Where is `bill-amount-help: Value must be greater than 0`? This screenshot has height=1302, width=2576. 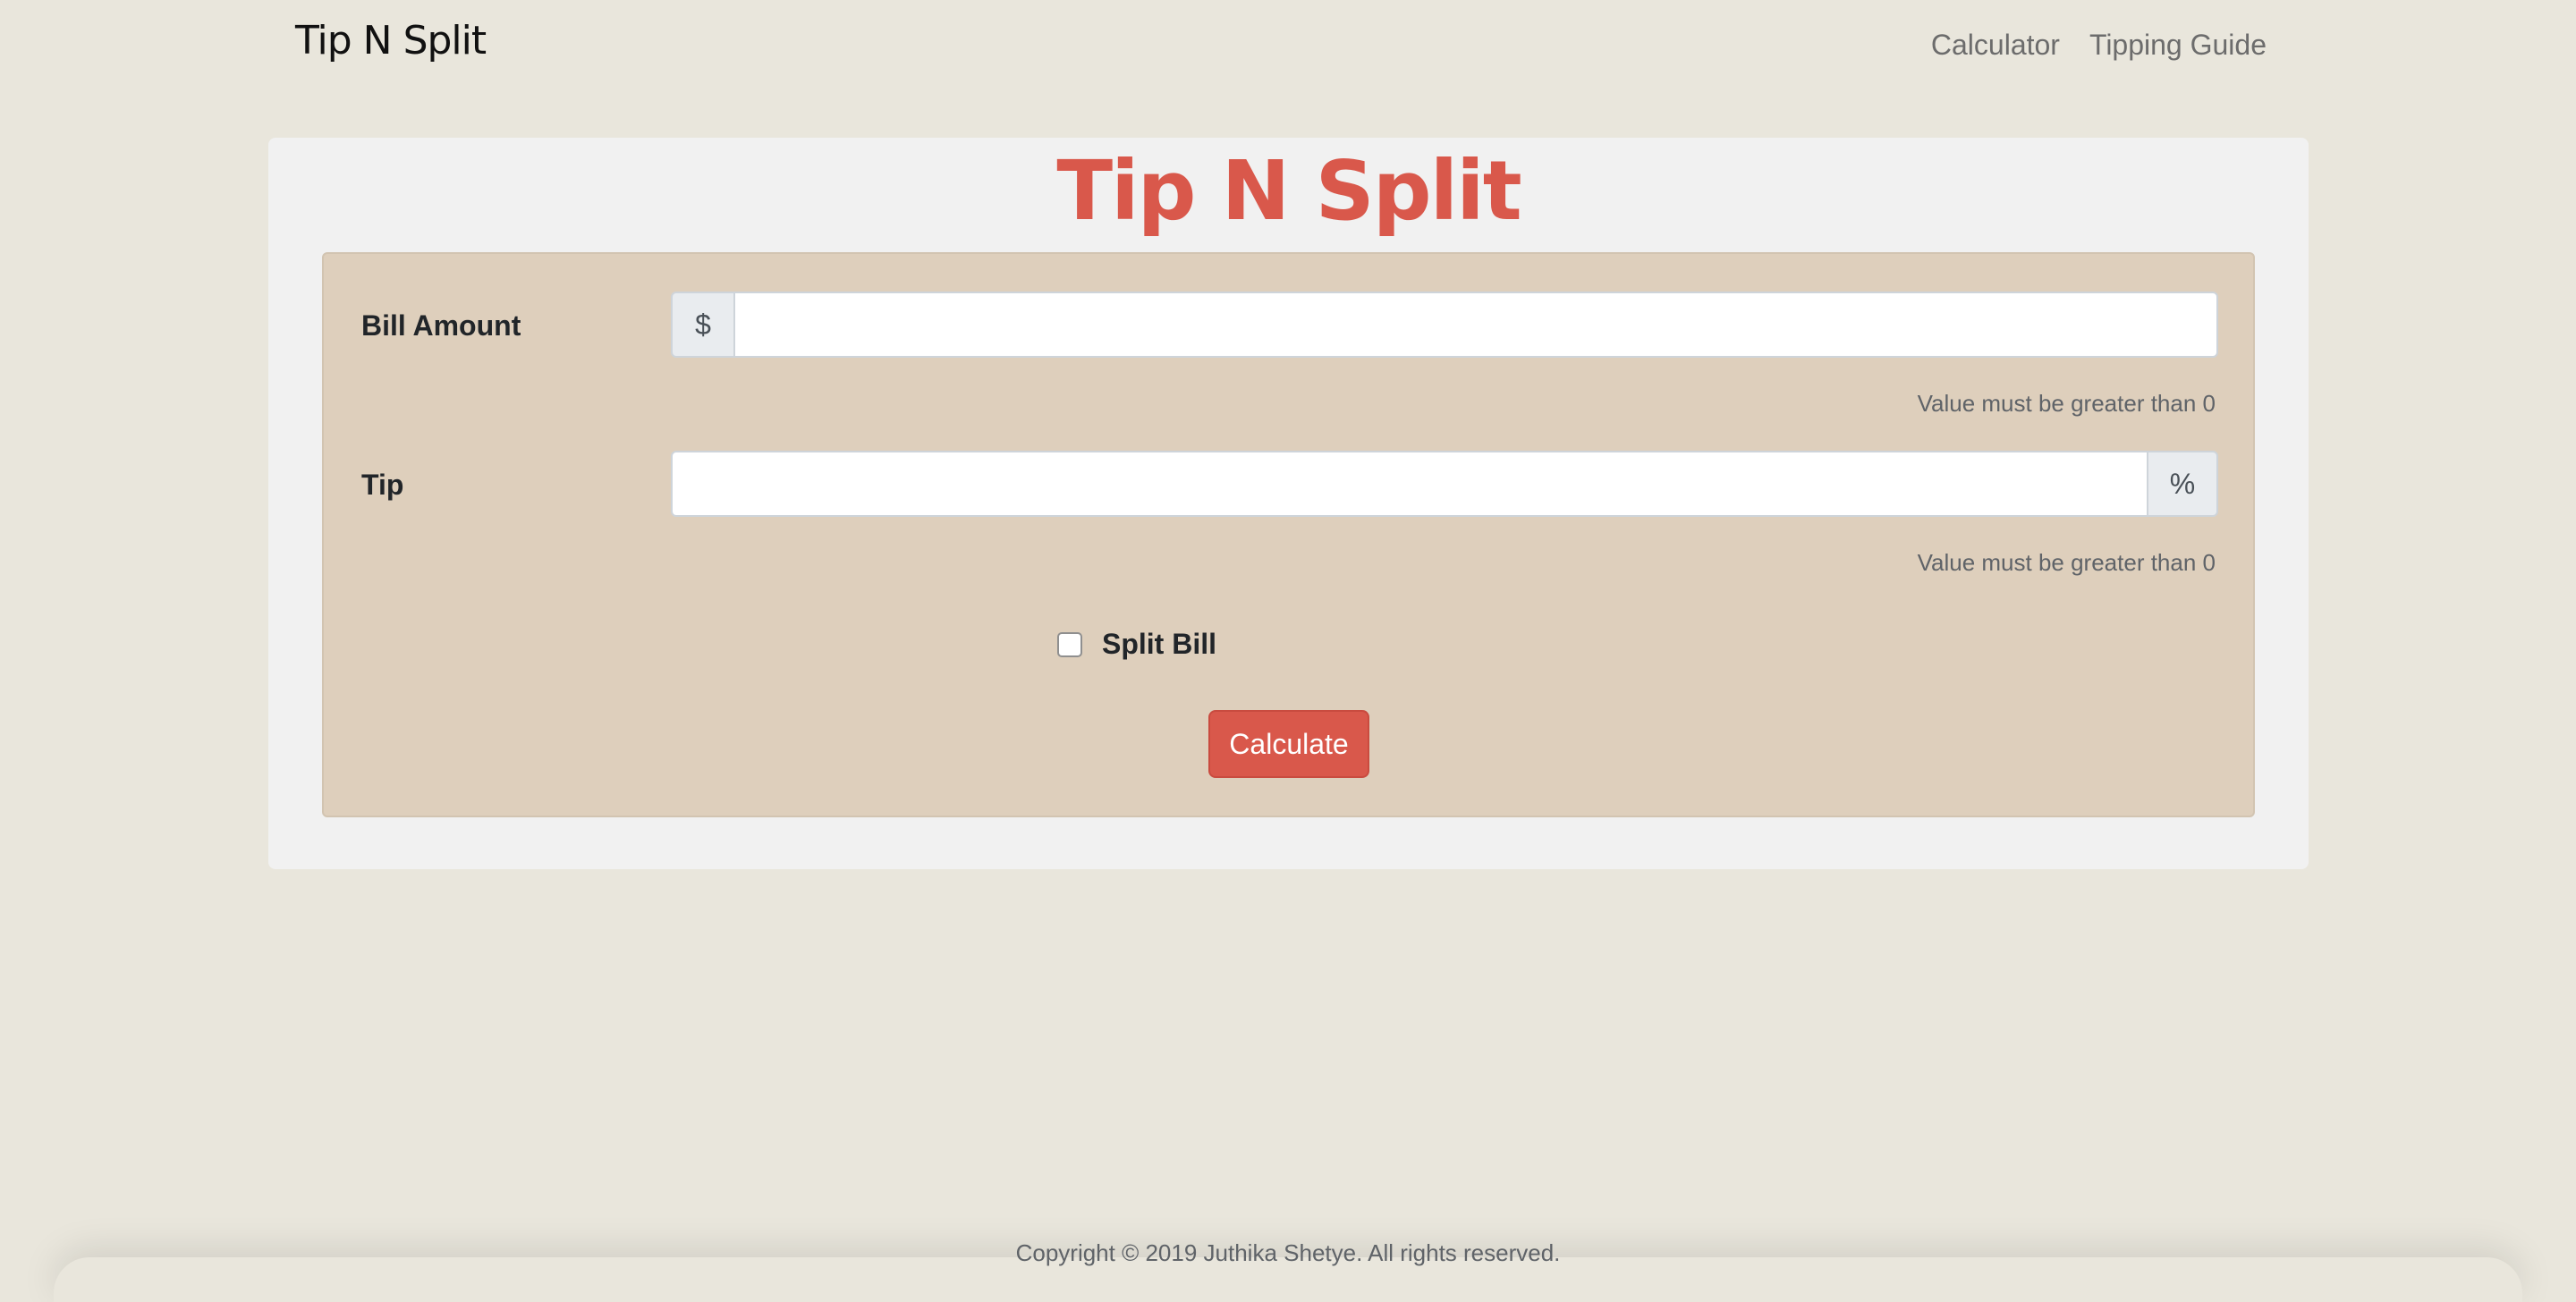 bill-amount-help: Value must be greater than 0 is located at coordinates (2066, 403).